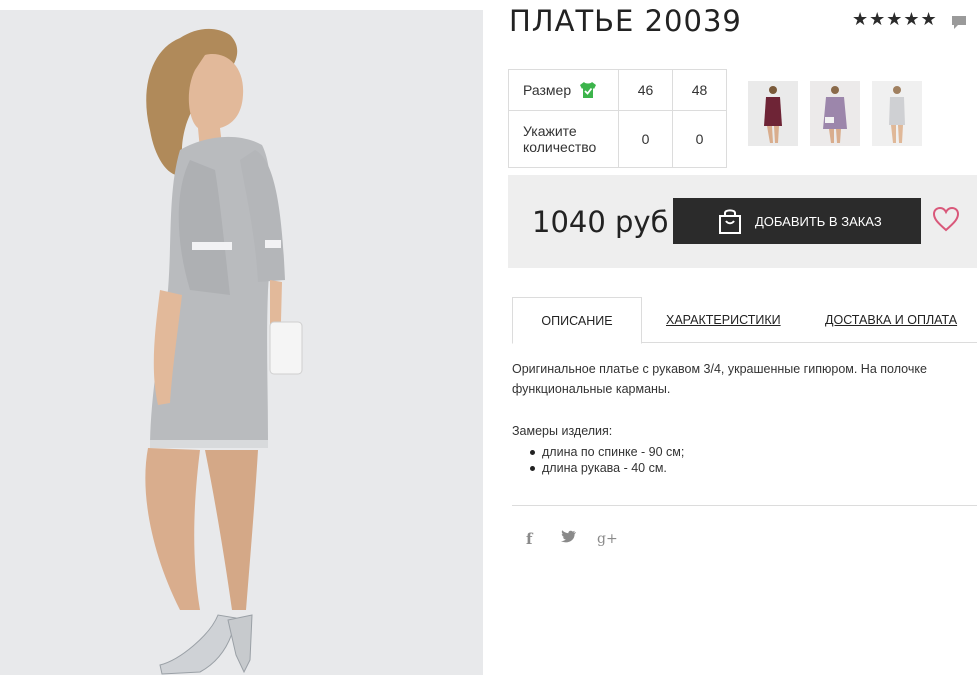 The image size is (977, 675). I want to click on burgundy-dress-thumbnail, so click(773, 114).